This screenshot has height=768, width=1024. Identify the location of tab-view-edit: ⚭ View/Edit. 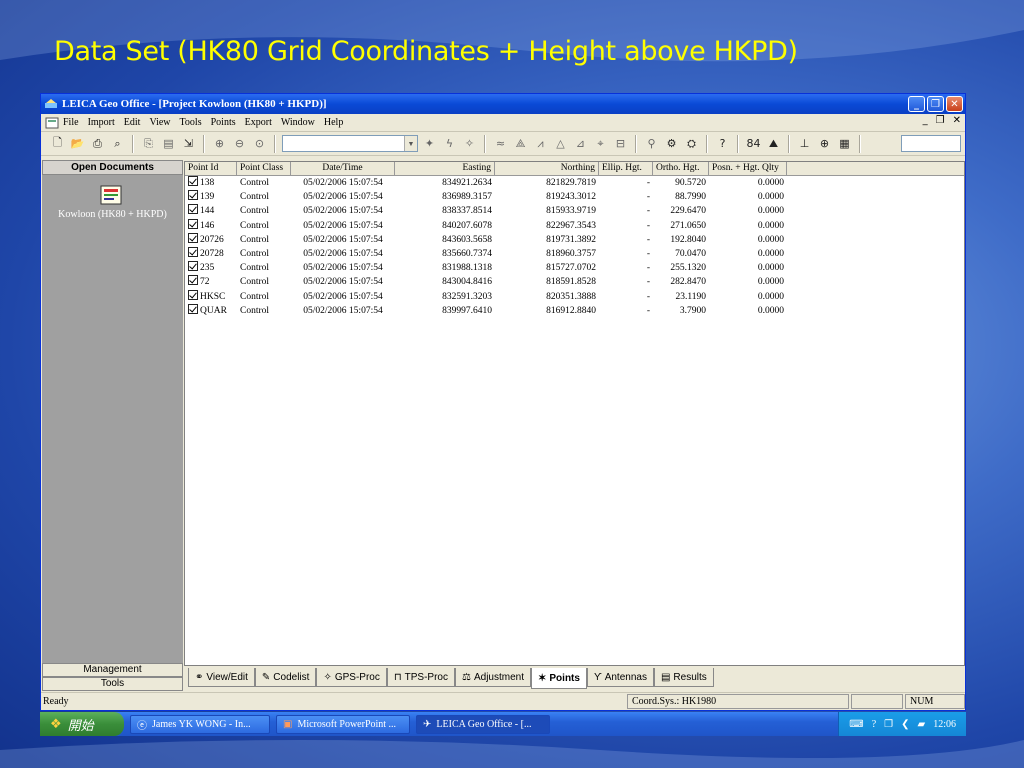
(221, 677).